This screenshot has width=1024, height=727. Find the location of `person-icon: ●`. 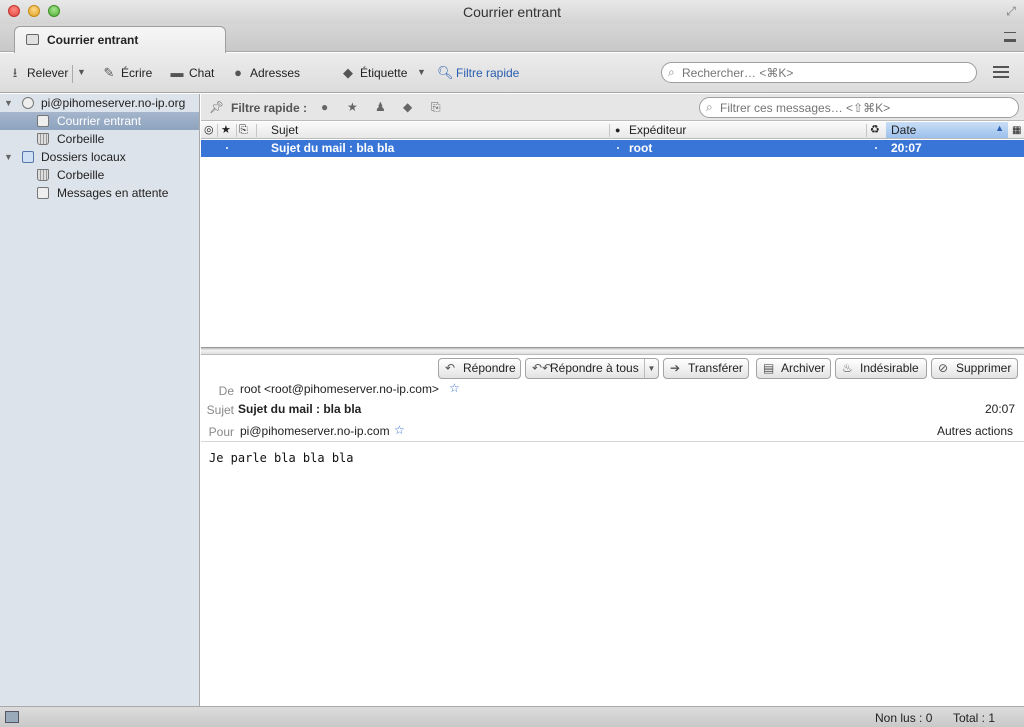

person-icon: ● is located at coordinates (238, 72).